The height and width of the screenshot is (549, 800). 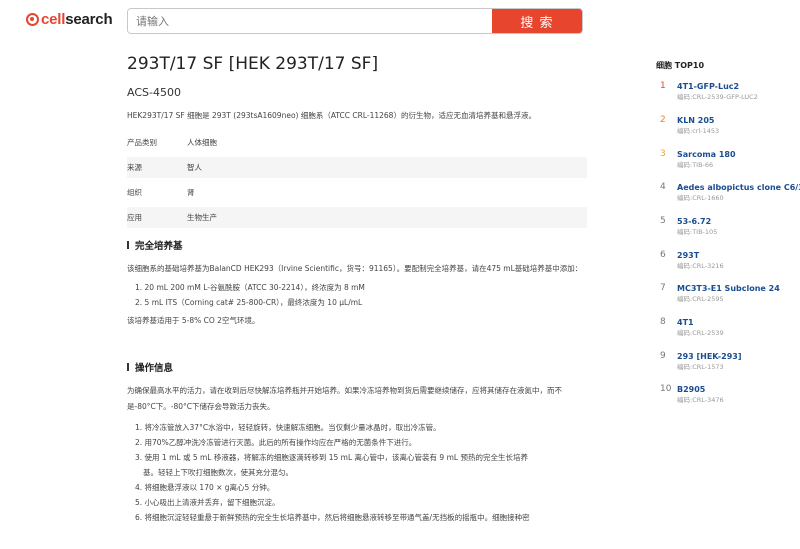 What do you see at coordinates (698, 131) in the screenshot?
I see `cell-code: 编码:crl-1453` at bounding box center [698, 131].